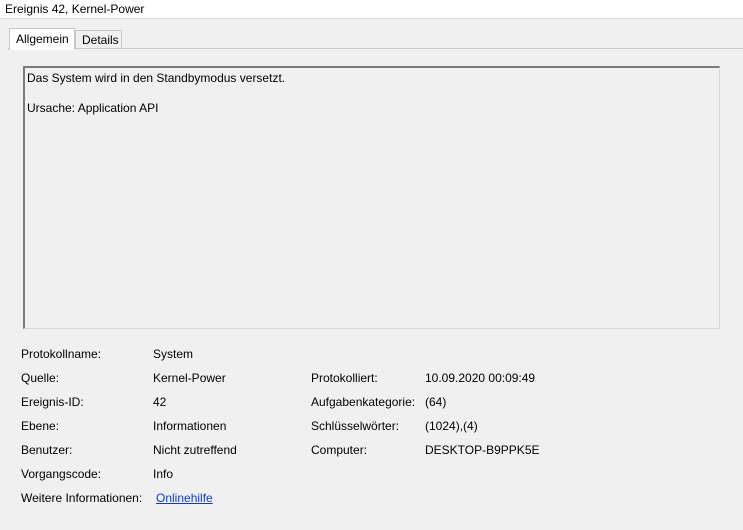  Describe the element at coordinates (355, 426) in the screenshot. I see `keywords-label: Schlüsselwörter:` at that location.